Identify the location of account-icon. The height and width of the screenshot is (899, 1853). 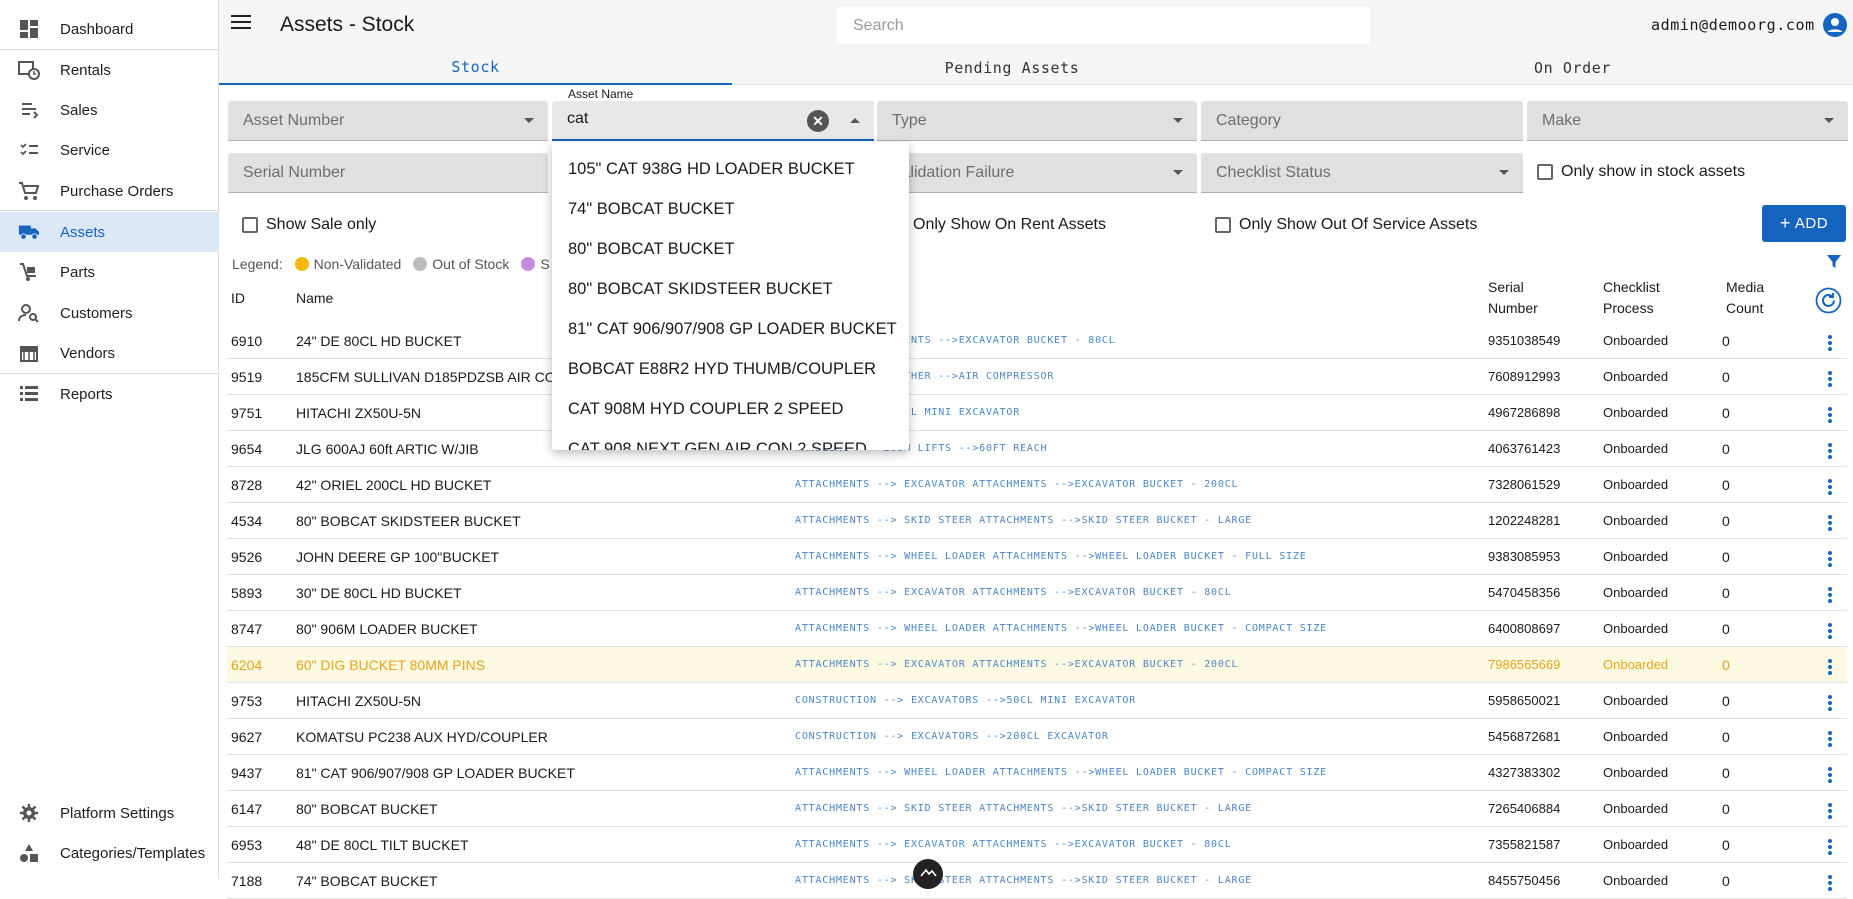
(1835, 25).